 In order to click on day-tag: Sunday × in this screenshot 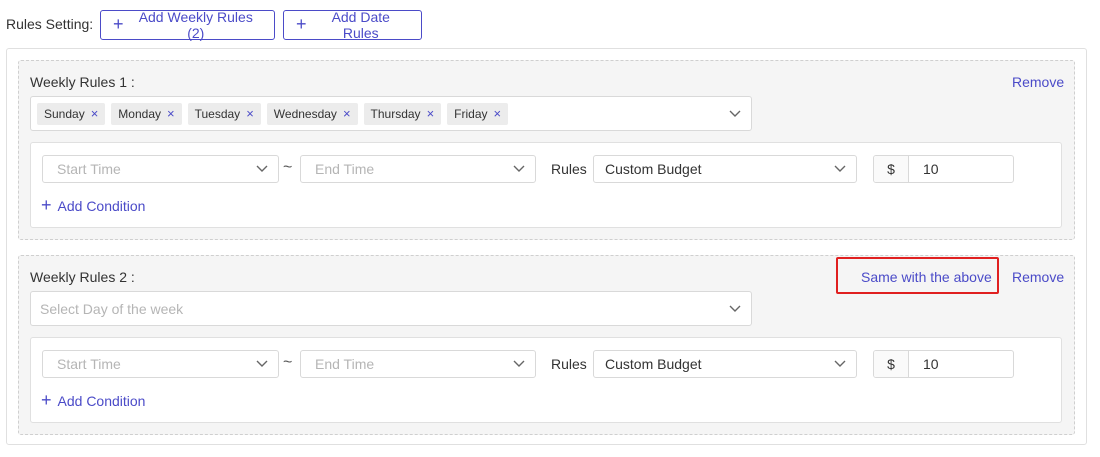, I will do `click(71, 113)`.